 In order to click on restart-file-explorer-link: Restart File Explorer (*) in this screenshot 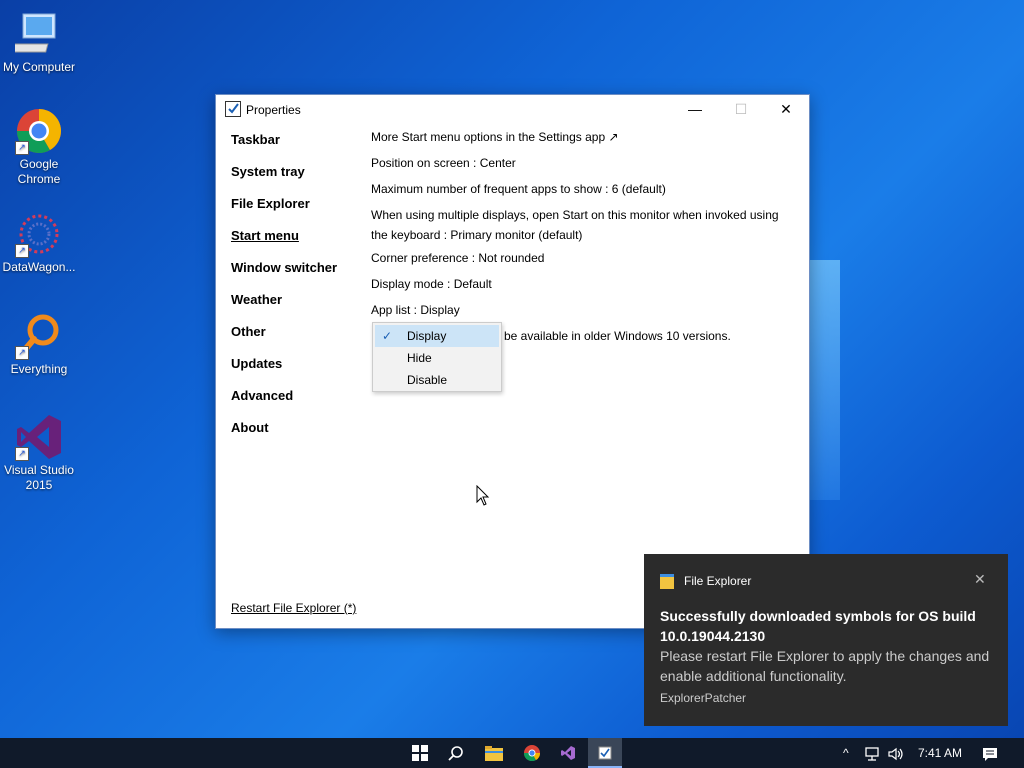, I will do `click(293, 608)`.